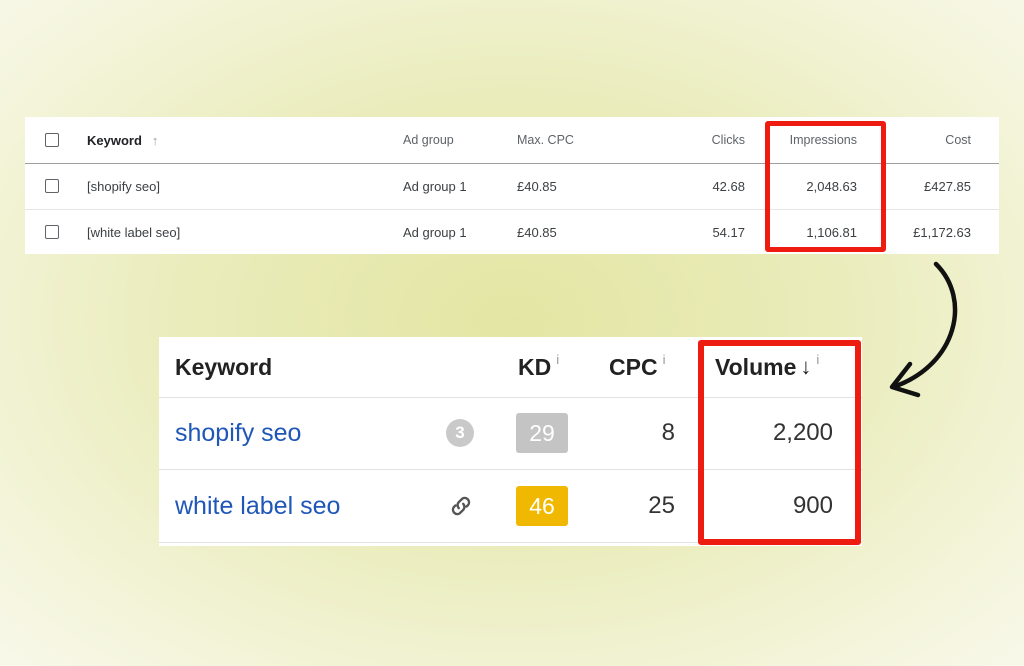  I want to click on kd-badge: 46, so click(542, 506).